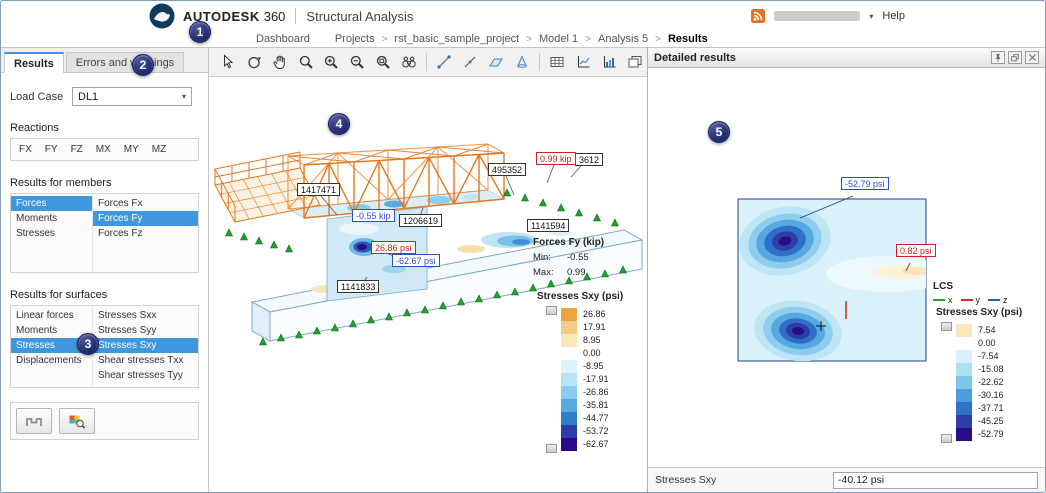 This screenshot has width=1046, height=493. What do you see at coordinates (521, 62) in the screenshot?
I see `support-tool-button` at bounding box center [521, 62].